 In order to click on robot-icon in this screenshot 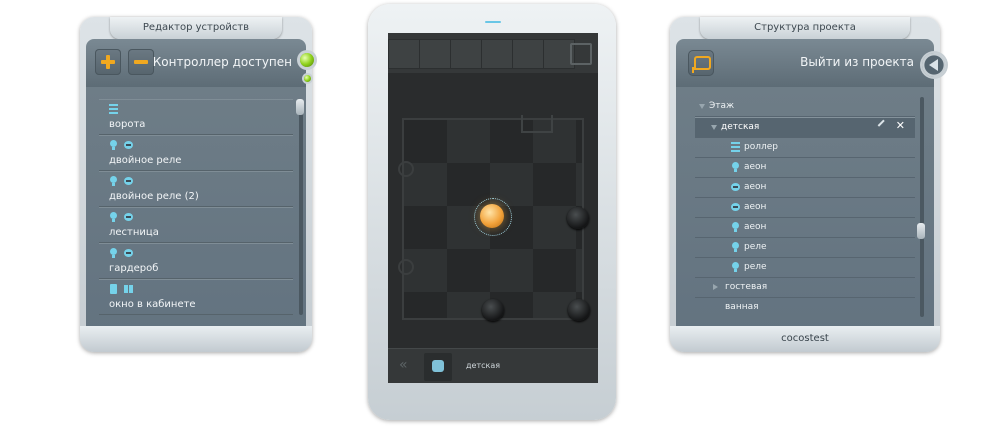, I will do `click(438, 366)`.